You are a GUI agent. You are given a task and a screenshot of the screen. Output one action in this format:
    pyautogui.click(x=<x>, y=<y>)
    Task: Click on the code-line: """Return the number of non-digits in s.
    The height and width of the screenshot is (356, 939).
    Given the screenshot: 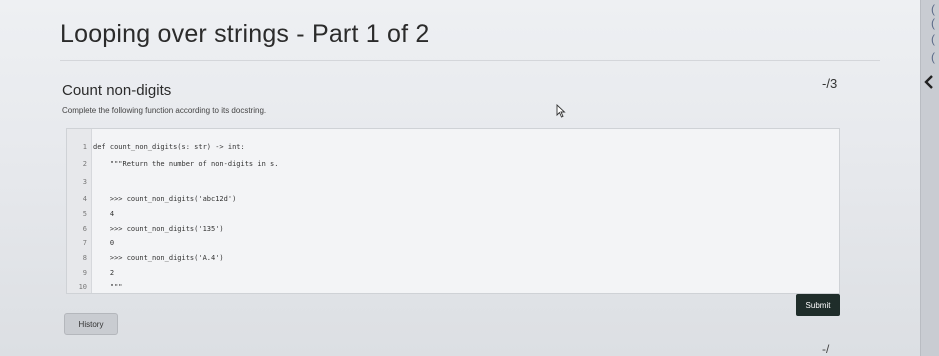 What is the action you would take?
    pyautogui.click(x=186, y=164)
    